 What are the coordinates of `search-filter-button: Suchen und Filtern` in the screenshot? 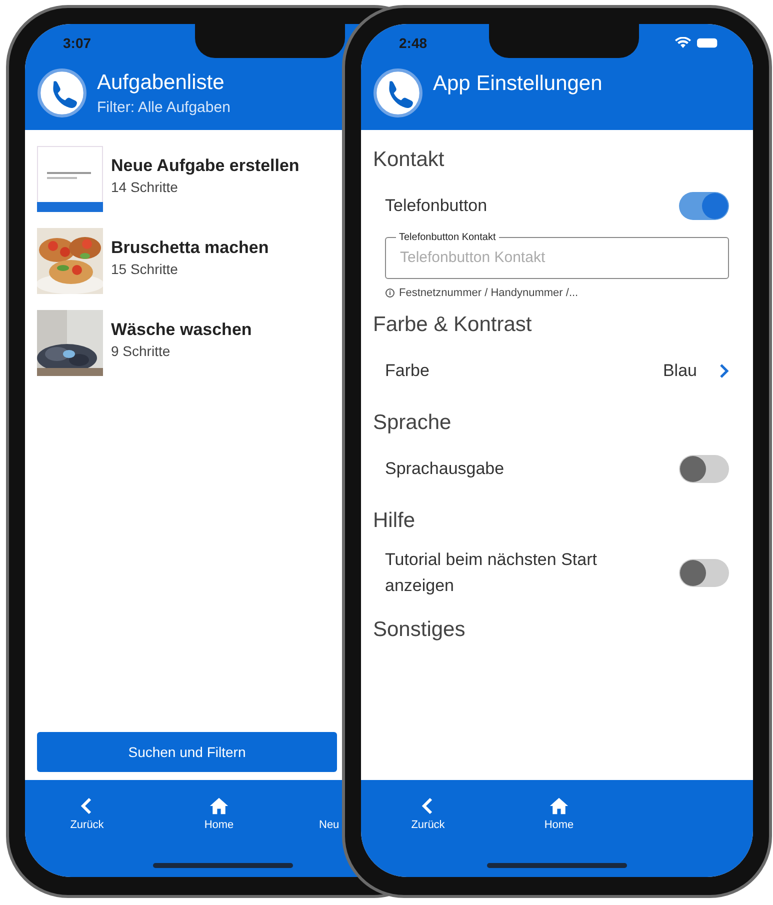 It's located at (187, 752).